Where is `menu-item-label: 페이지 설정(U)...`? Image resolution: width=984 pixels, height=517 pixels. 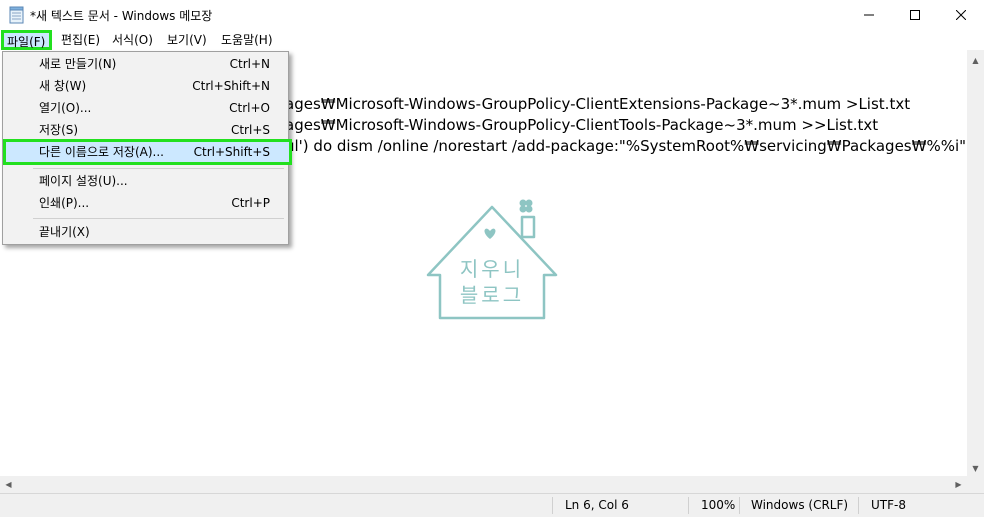 menu-item-label: 페이지 설정(U)... is located at coordinates (83, 181).